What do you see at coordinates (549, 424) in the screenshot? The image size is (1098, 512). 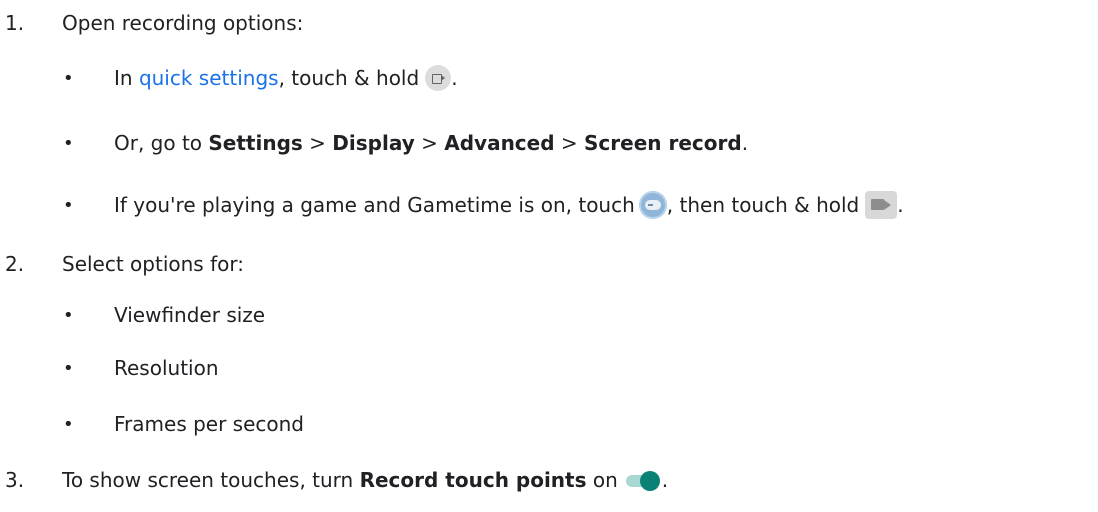 I see `list-item: • Frames per second` at bounding box center [549, 424].